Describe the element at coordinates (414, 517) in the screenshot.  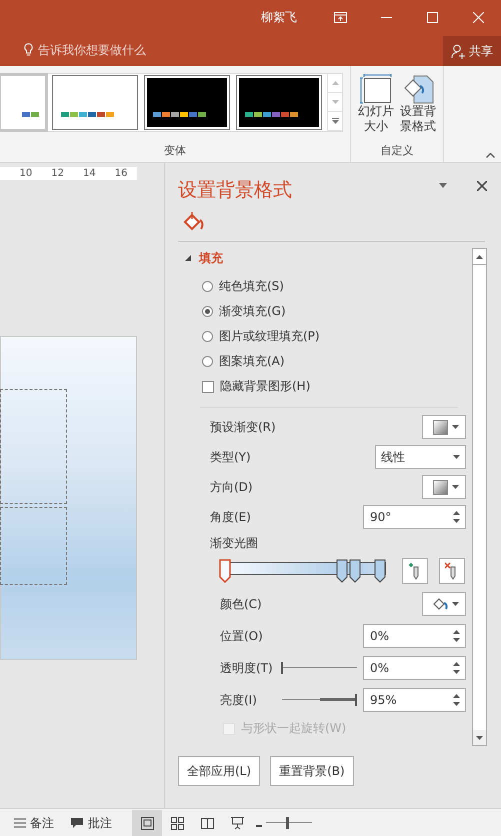
I see `spinner-field: 90°` at that location.